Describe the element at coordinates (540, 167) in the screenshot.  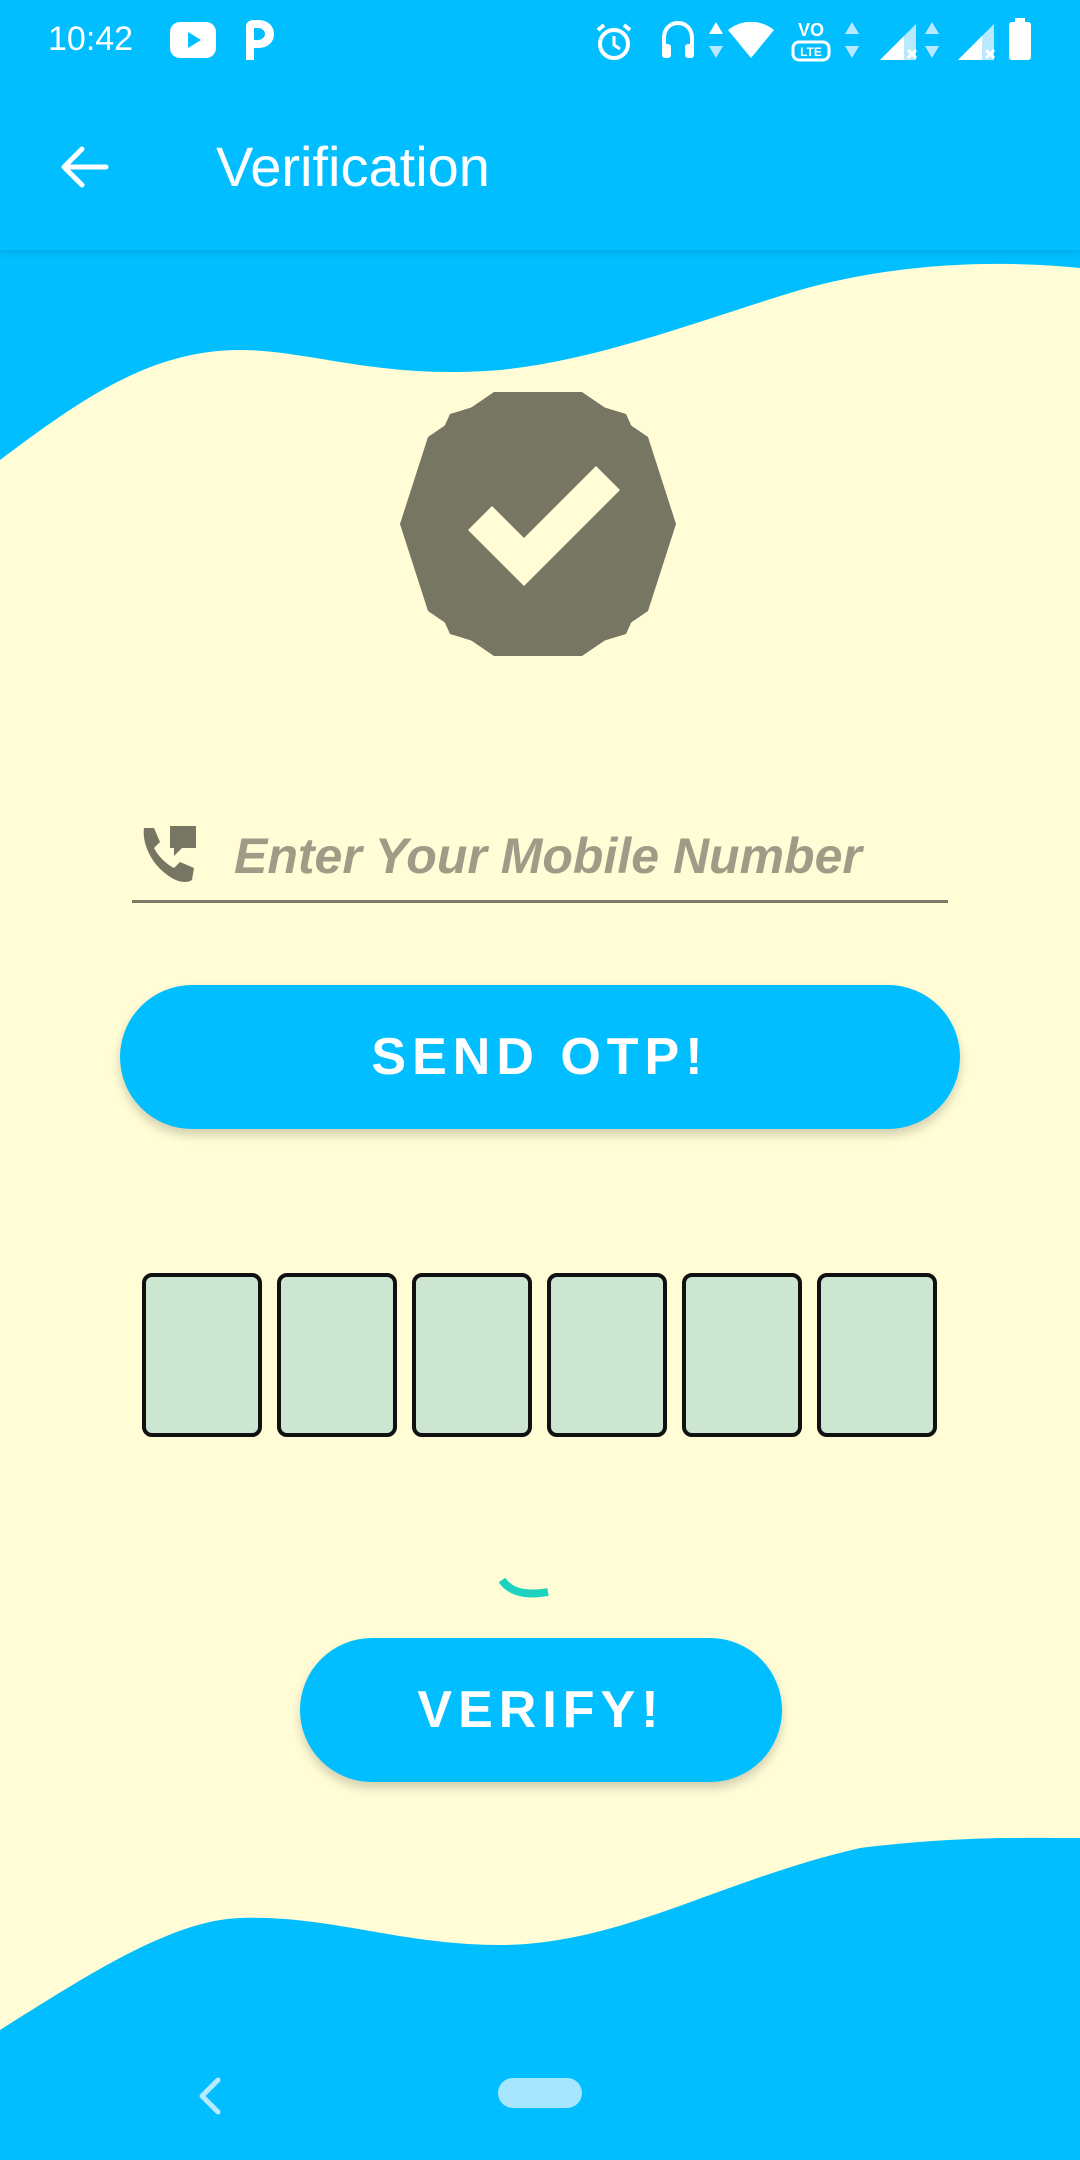
I see `app-bar: Verification` at that location.